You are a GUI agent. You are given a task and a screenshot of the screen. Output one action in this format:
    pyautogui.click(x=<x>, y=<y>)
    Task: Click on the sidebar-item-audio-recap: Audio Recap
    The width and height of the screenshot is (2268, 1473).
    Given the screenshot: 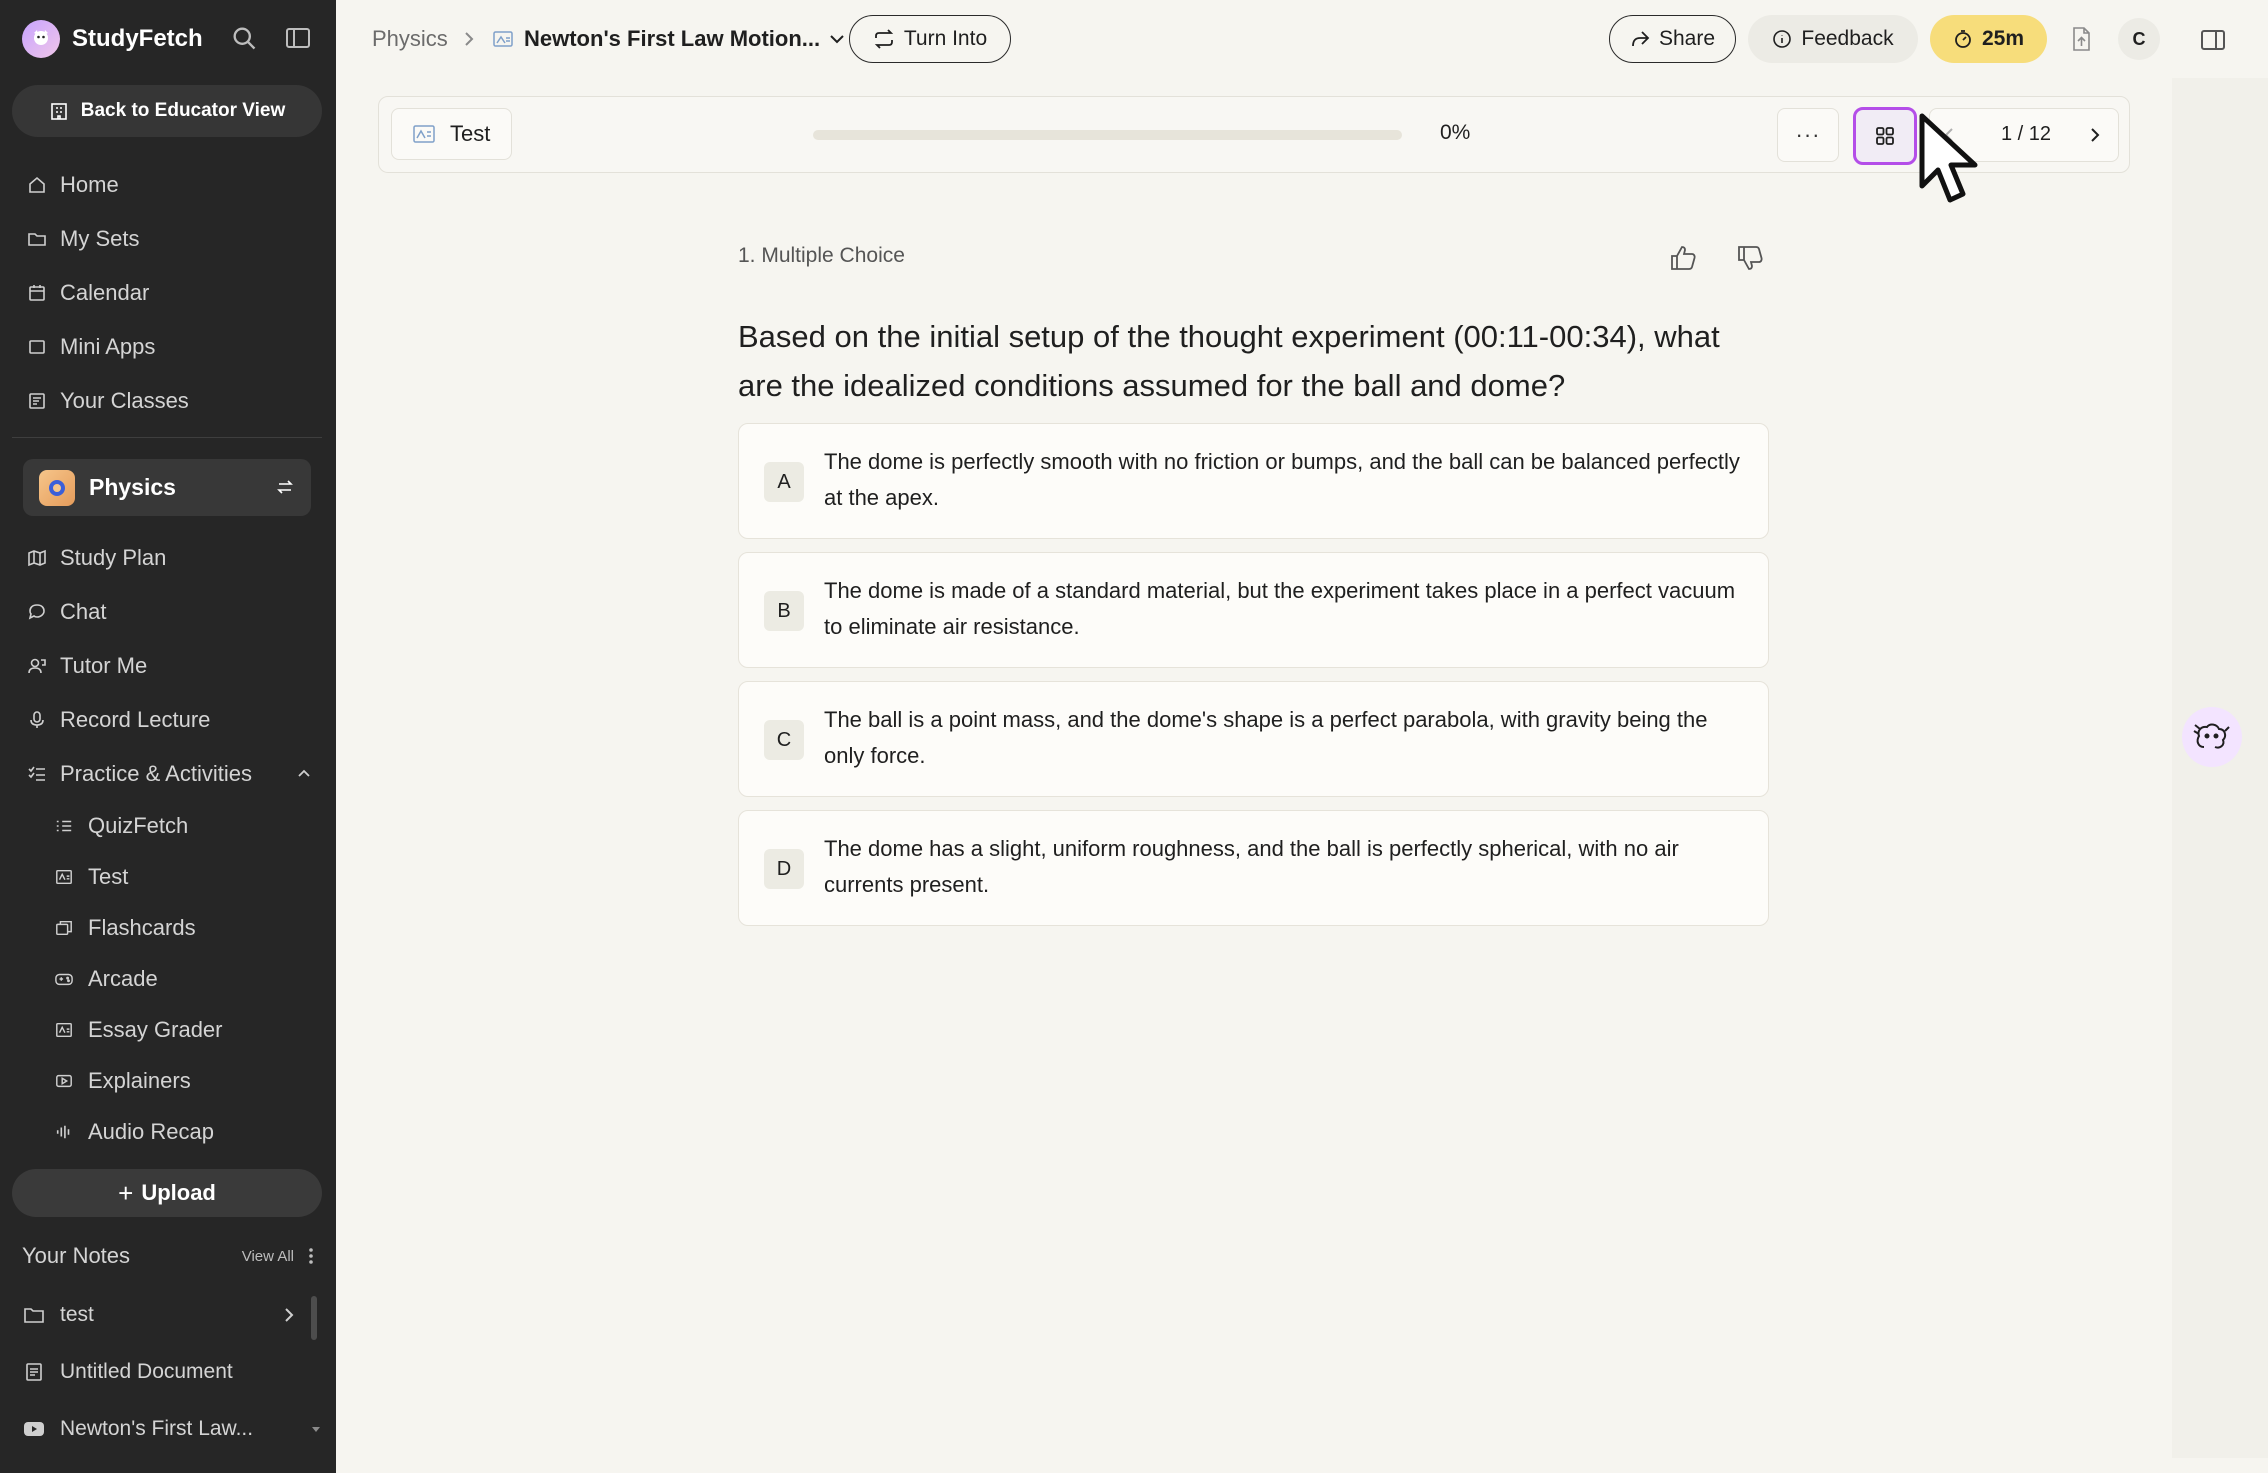 What is the action you would take?
    pyautogui.click(x=134, y=1132)
    